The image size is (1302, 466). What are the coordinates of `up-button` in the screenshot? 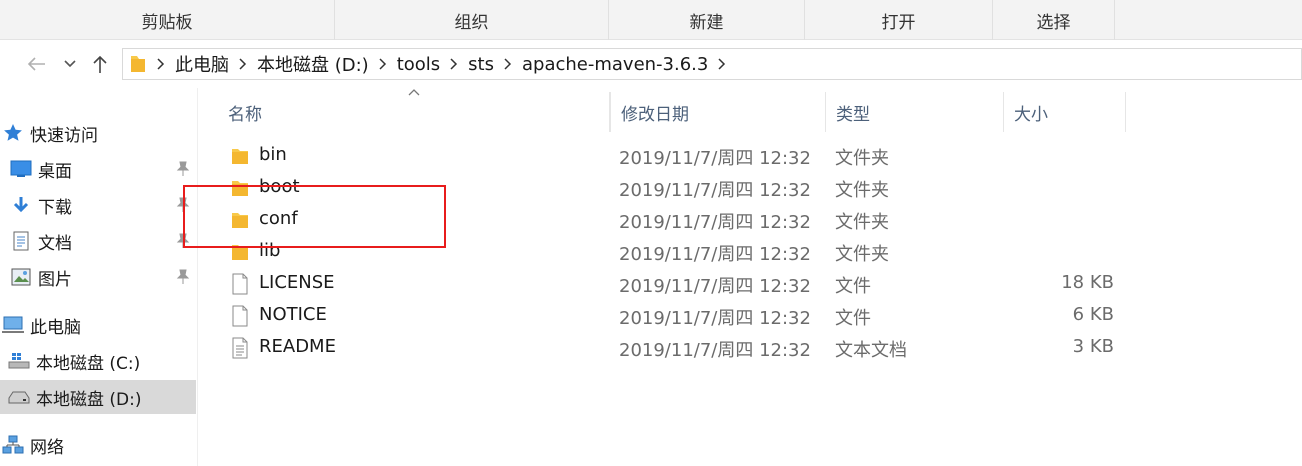 It's located at (100, 64).